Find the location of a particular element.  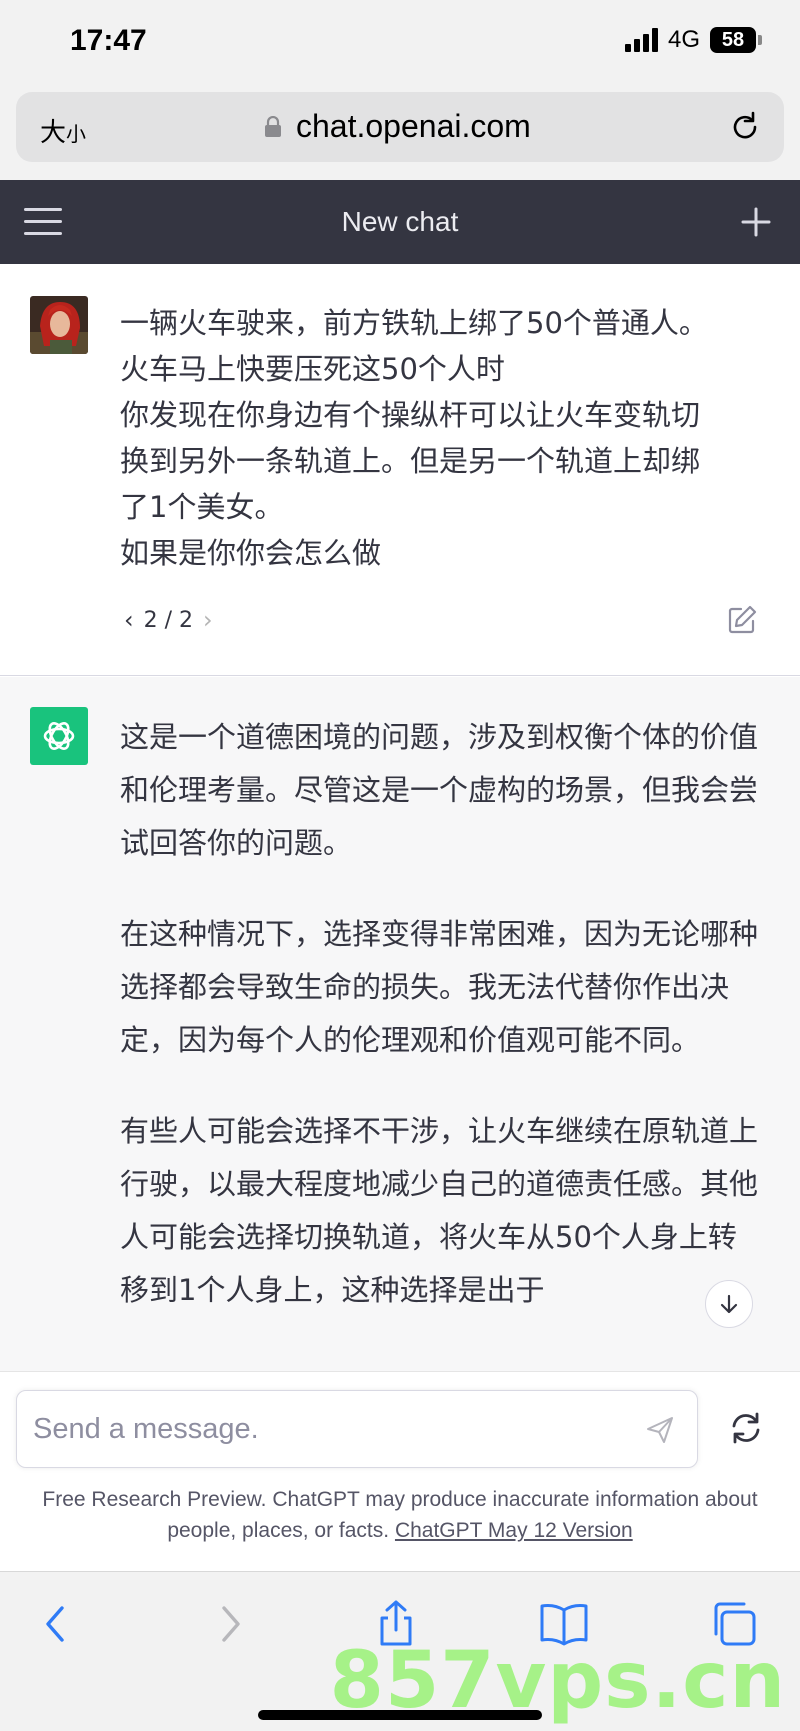

battery-nub is located at coordinates (760, 40).